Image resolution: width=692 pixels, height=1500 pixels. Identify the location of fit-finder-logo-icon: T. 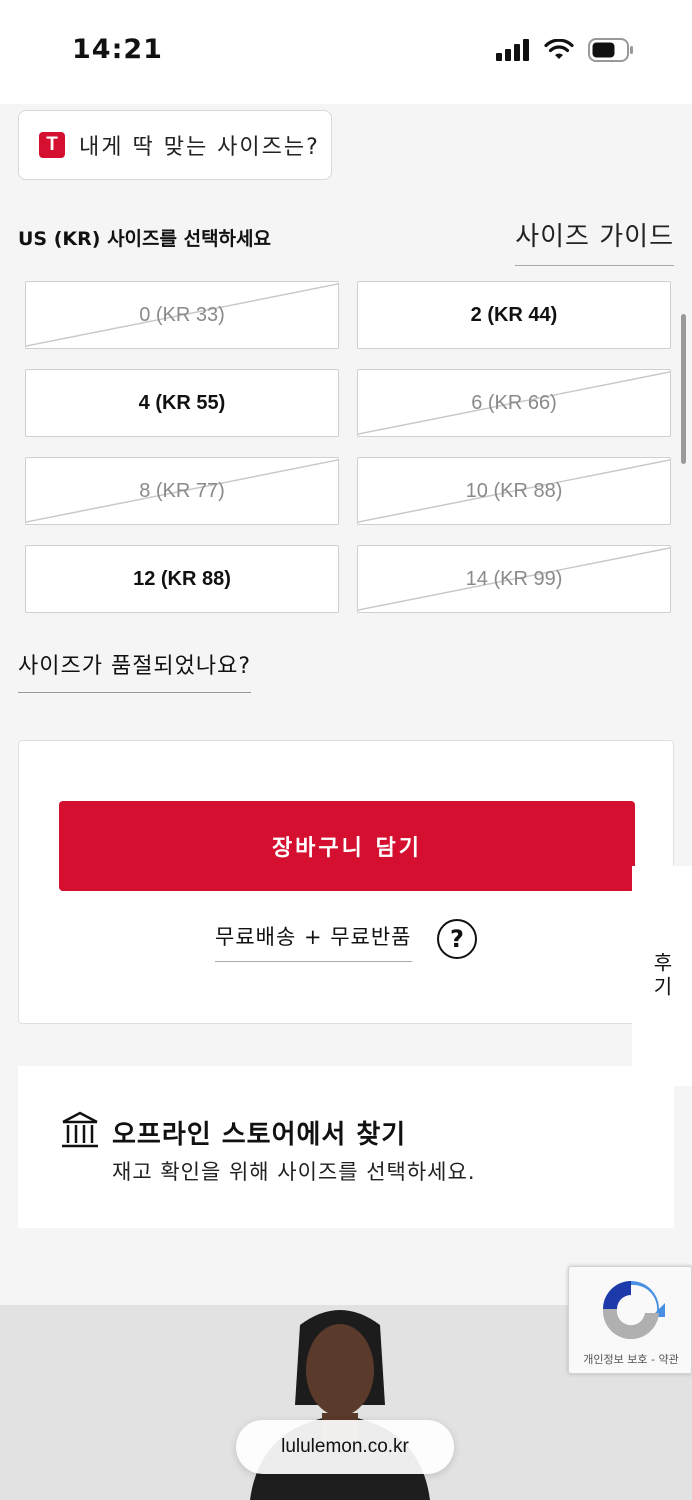
(52, 145).